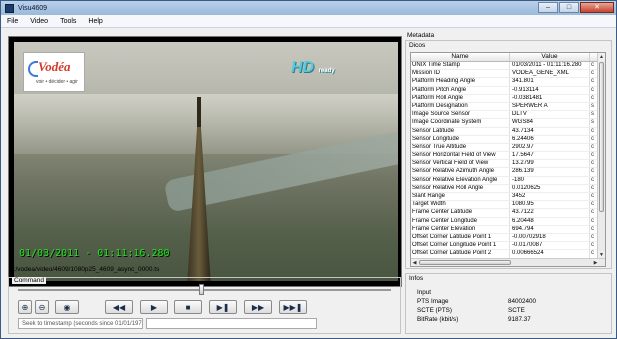 The image size is (617, 339). I want to click on menu-tools: Tools, so click(68, 21).